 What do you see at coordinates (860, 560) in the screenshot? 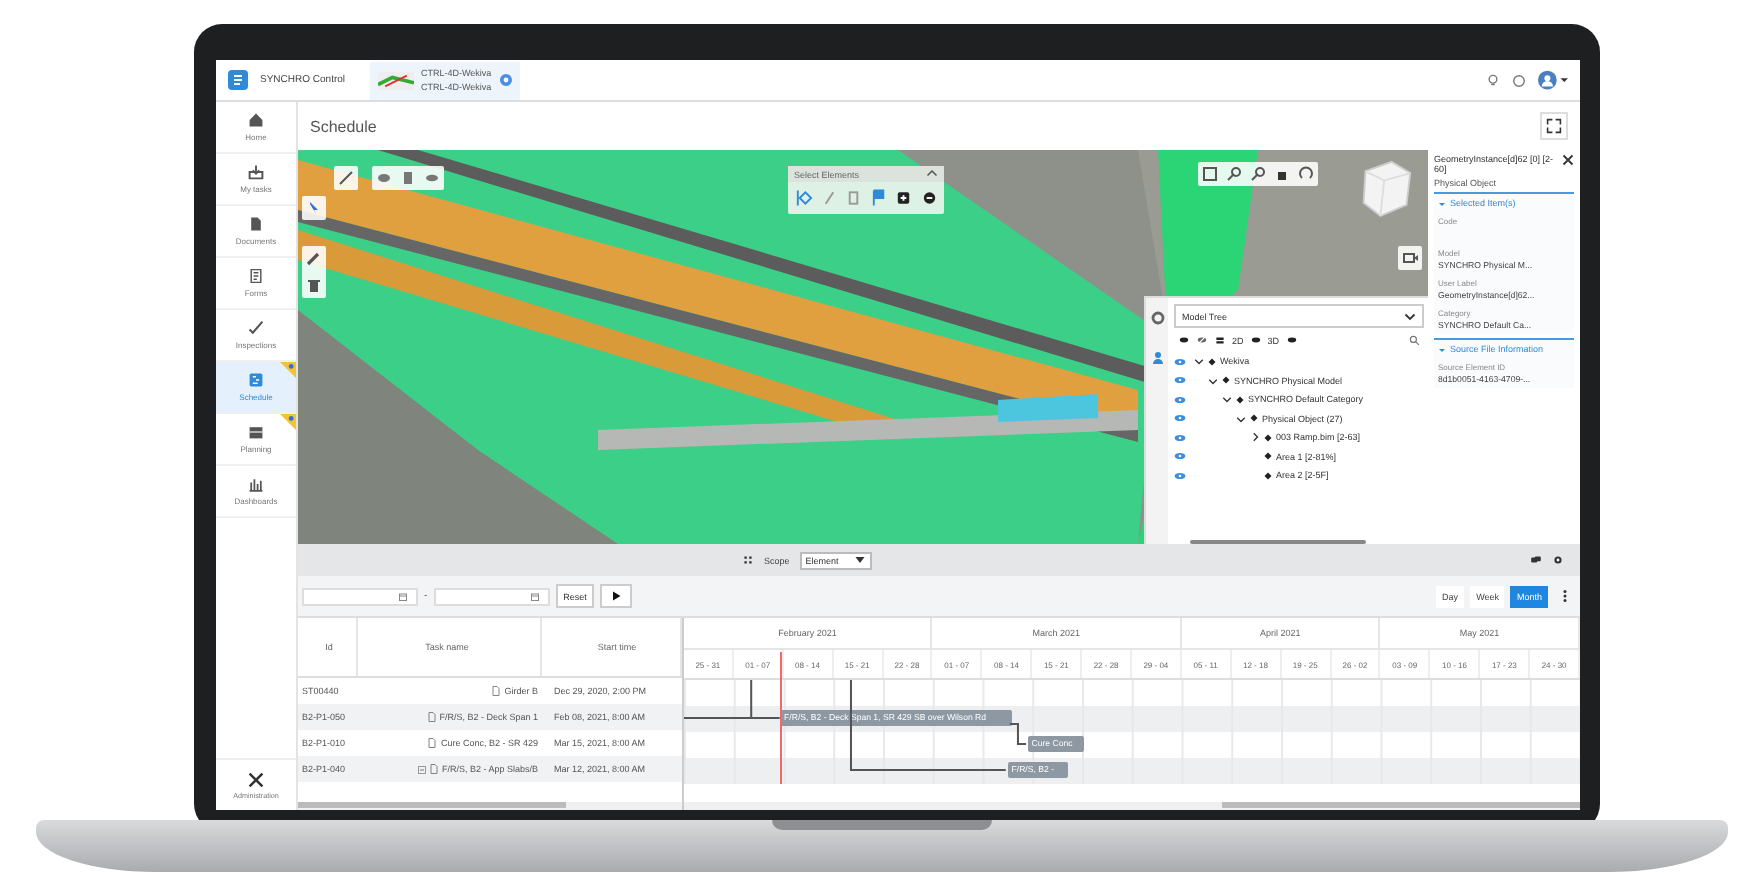
I see `dropdown-arrow-icon` at bounding box center [860, 560].